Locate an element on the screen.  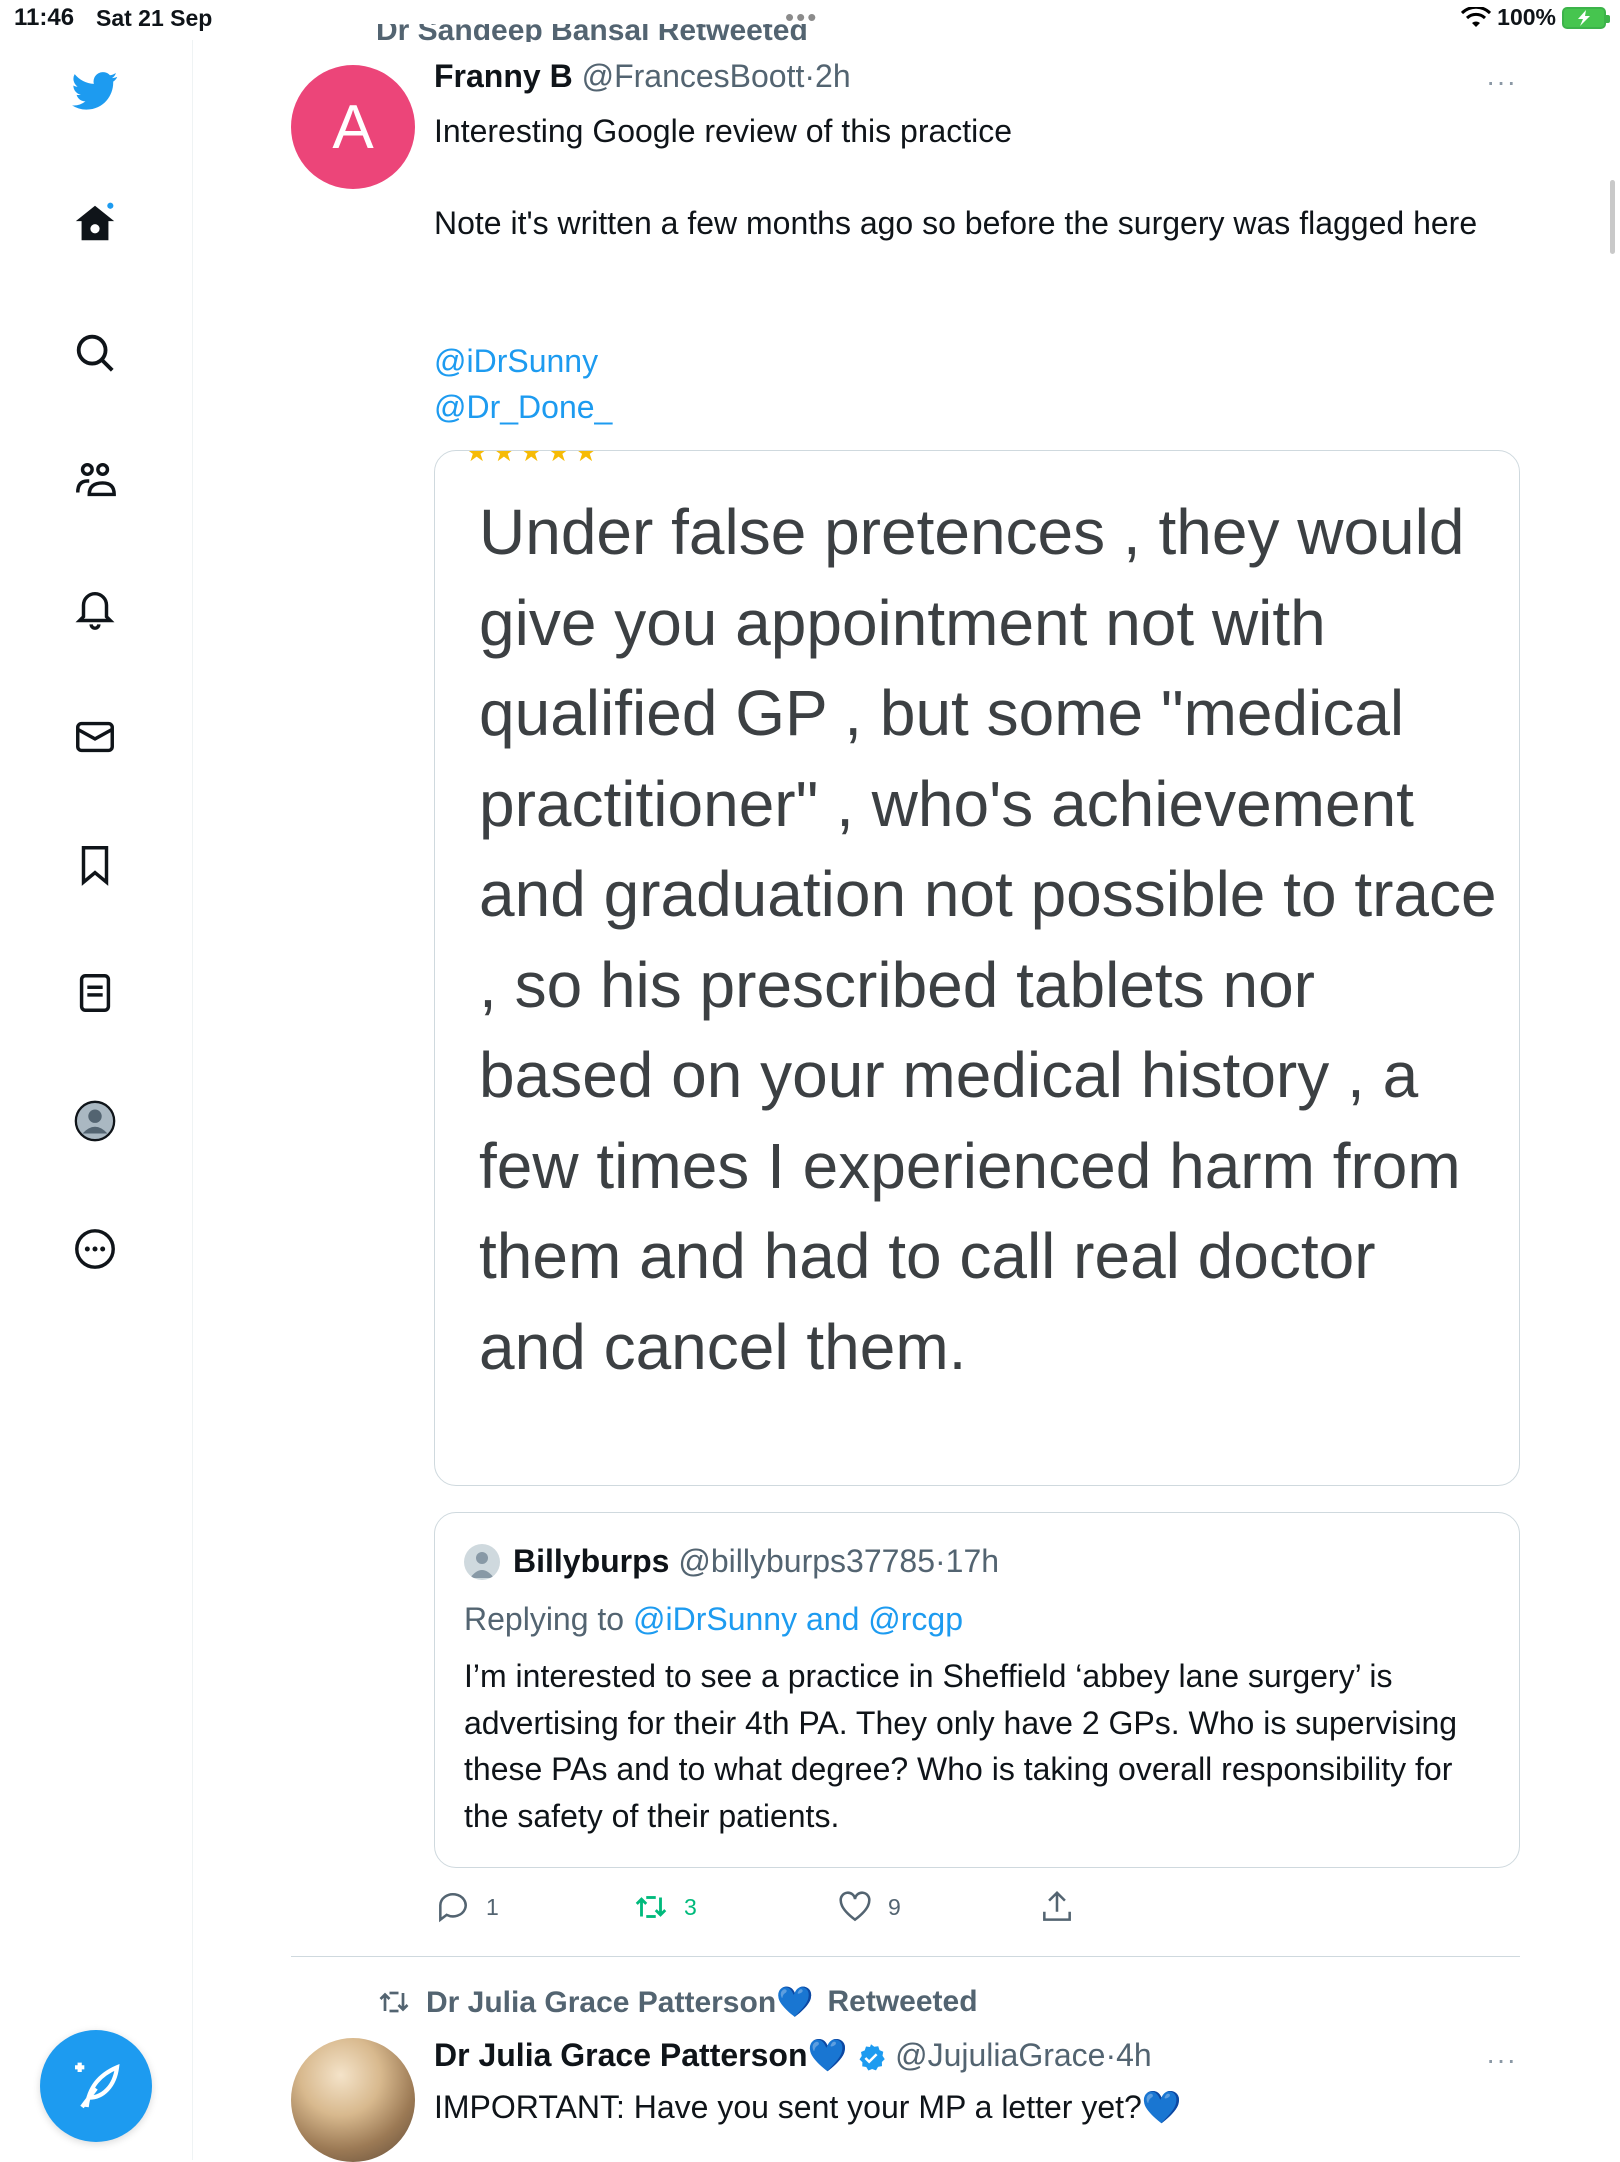
battery-charging-icon is located at coordinates (1586, 17).